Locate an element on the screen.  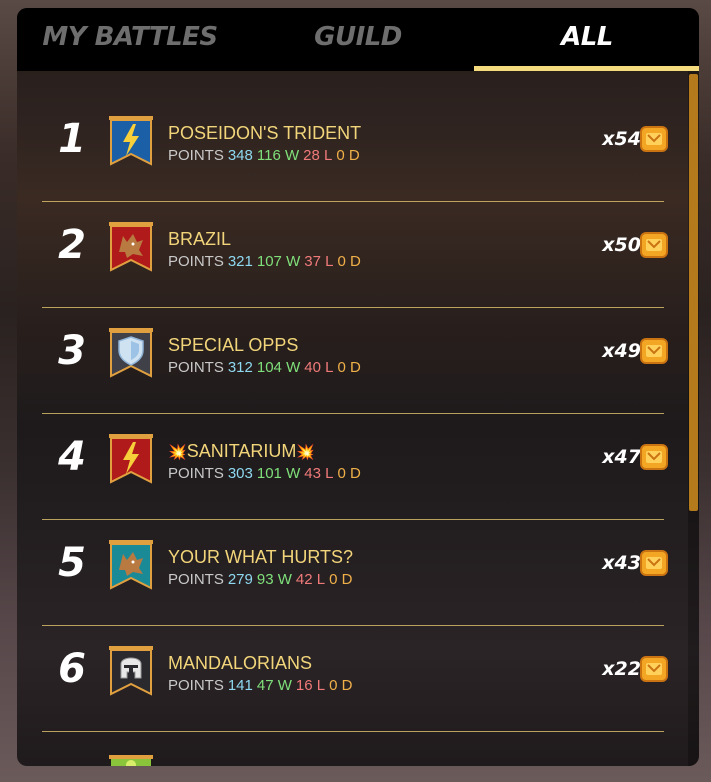
guild-name: POSEIDON'S TRIDENT is located at coordinates (264, 133).